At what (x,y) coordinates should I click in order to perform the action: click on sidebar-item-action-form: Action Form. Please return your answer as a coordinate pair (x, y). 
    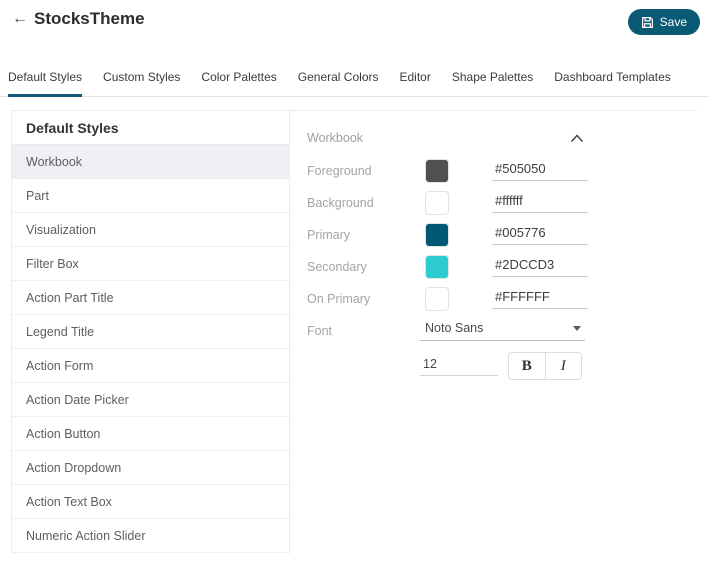
    Looking at the image, I should click on (150, 366).